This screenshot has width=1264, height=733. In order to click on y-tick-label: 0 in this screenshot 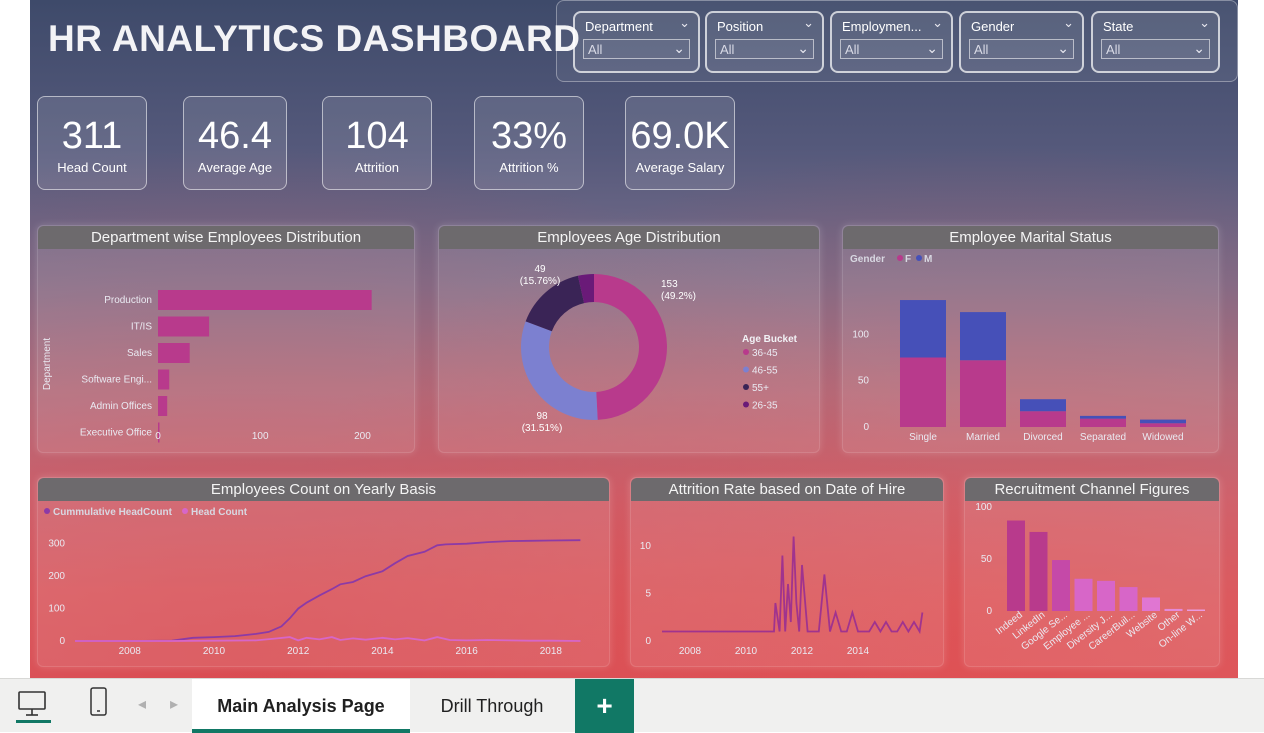, I will do `click(989, 611)`.